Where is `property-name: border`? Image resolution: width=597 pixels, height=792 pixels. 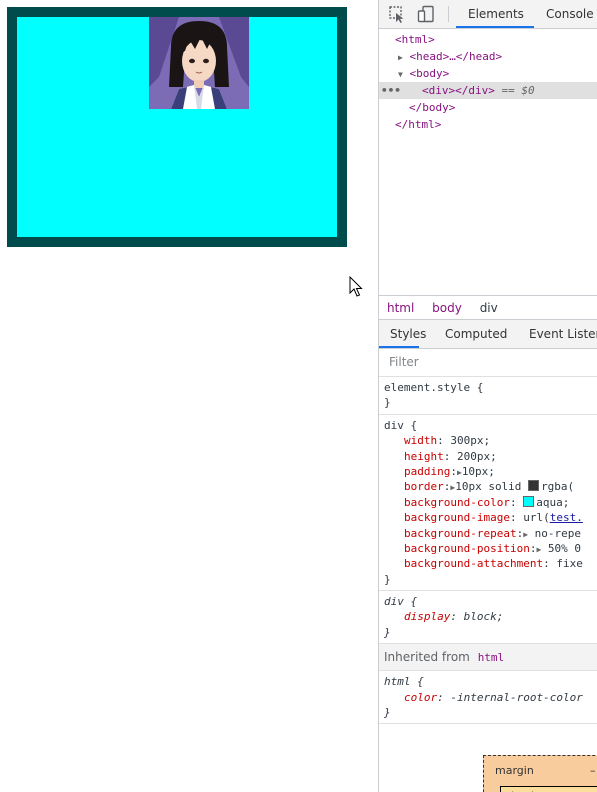 property-name: border is located at coordinates (424, 486).